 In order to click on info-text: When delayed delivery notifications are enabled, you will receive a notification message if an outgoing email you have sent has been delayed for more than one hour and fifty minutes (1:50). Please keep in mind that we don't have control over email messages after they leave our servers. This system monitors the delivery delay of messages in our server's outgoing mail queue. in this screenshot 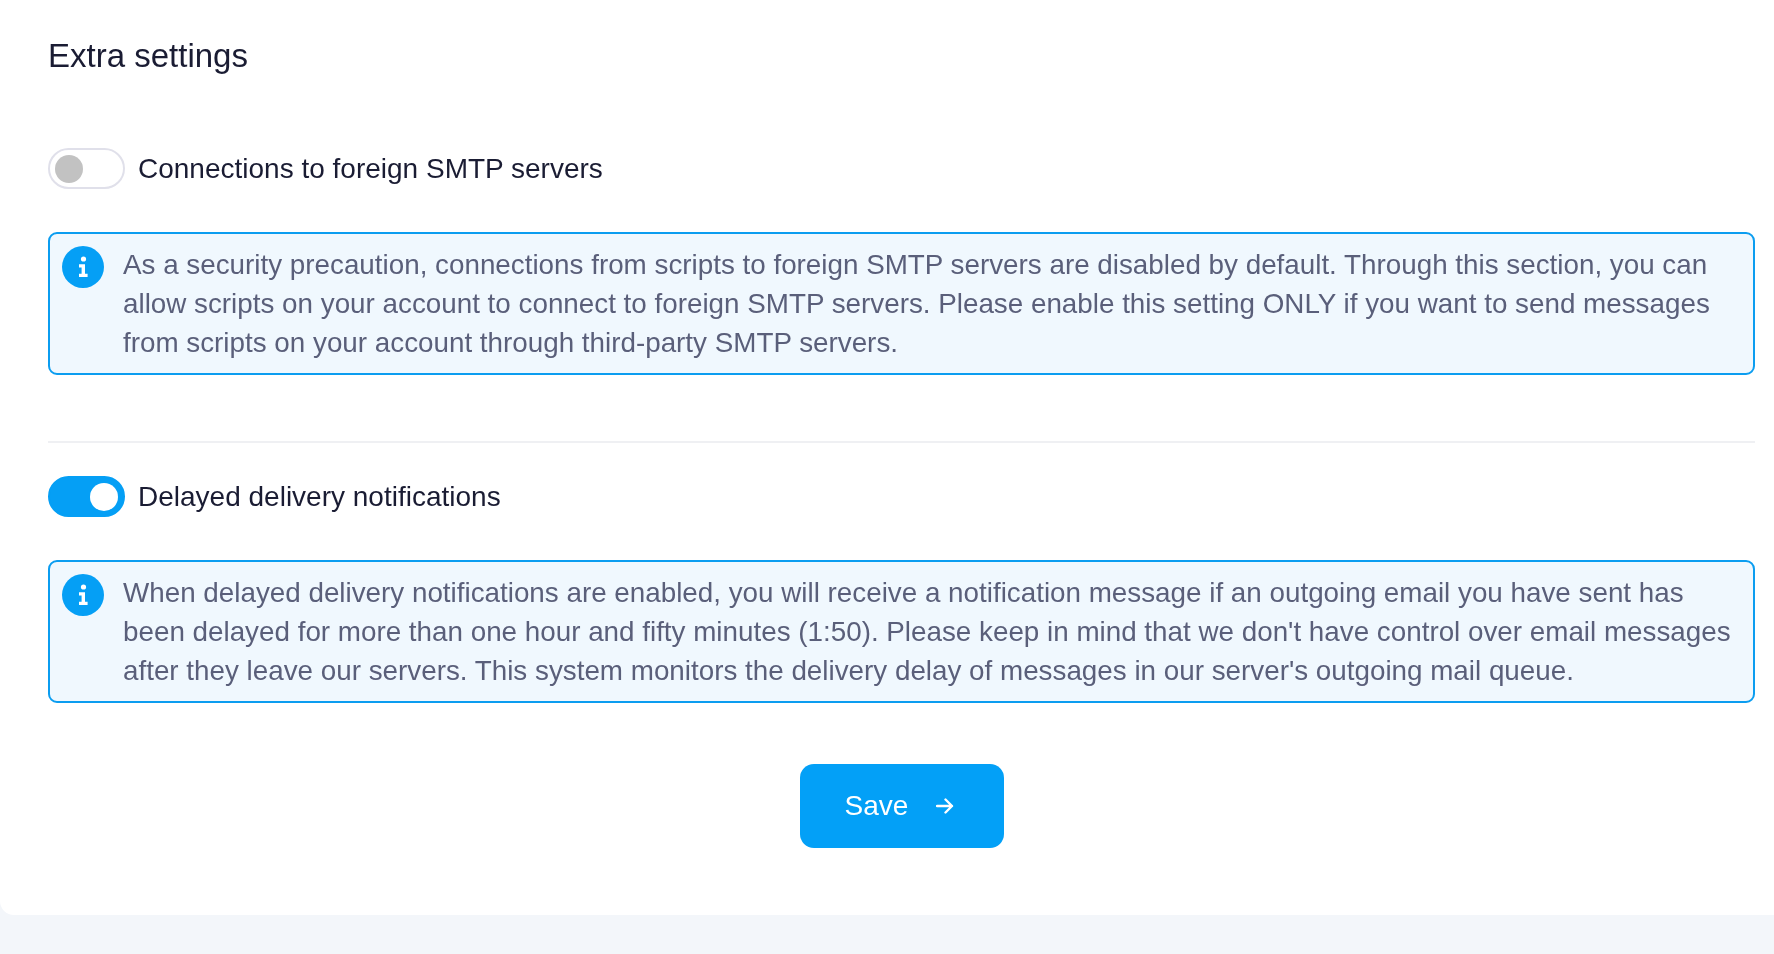, I will do `click(927, 632)`.